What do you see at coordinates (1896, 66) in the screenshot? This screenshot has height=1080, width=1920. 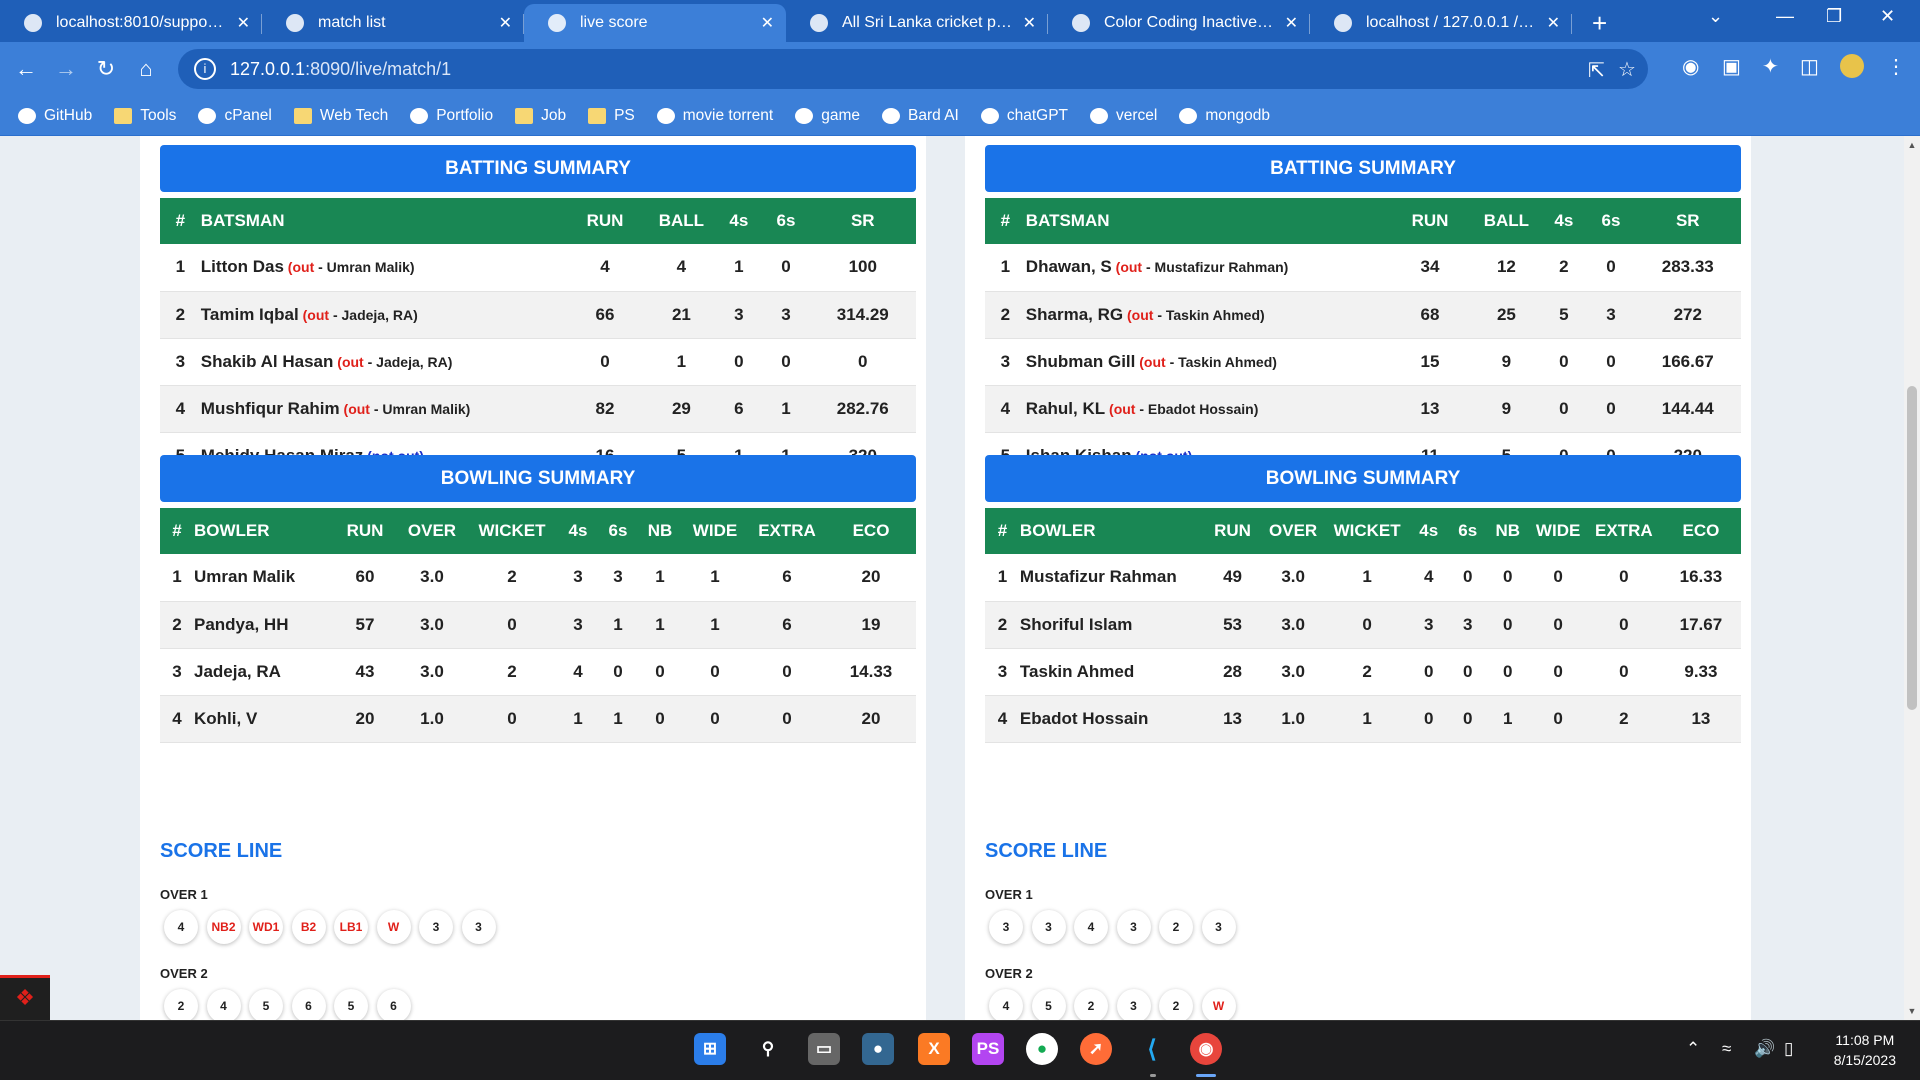 I see `menu-kebab-icon: ⋮` at bounding box center [1896, 66].